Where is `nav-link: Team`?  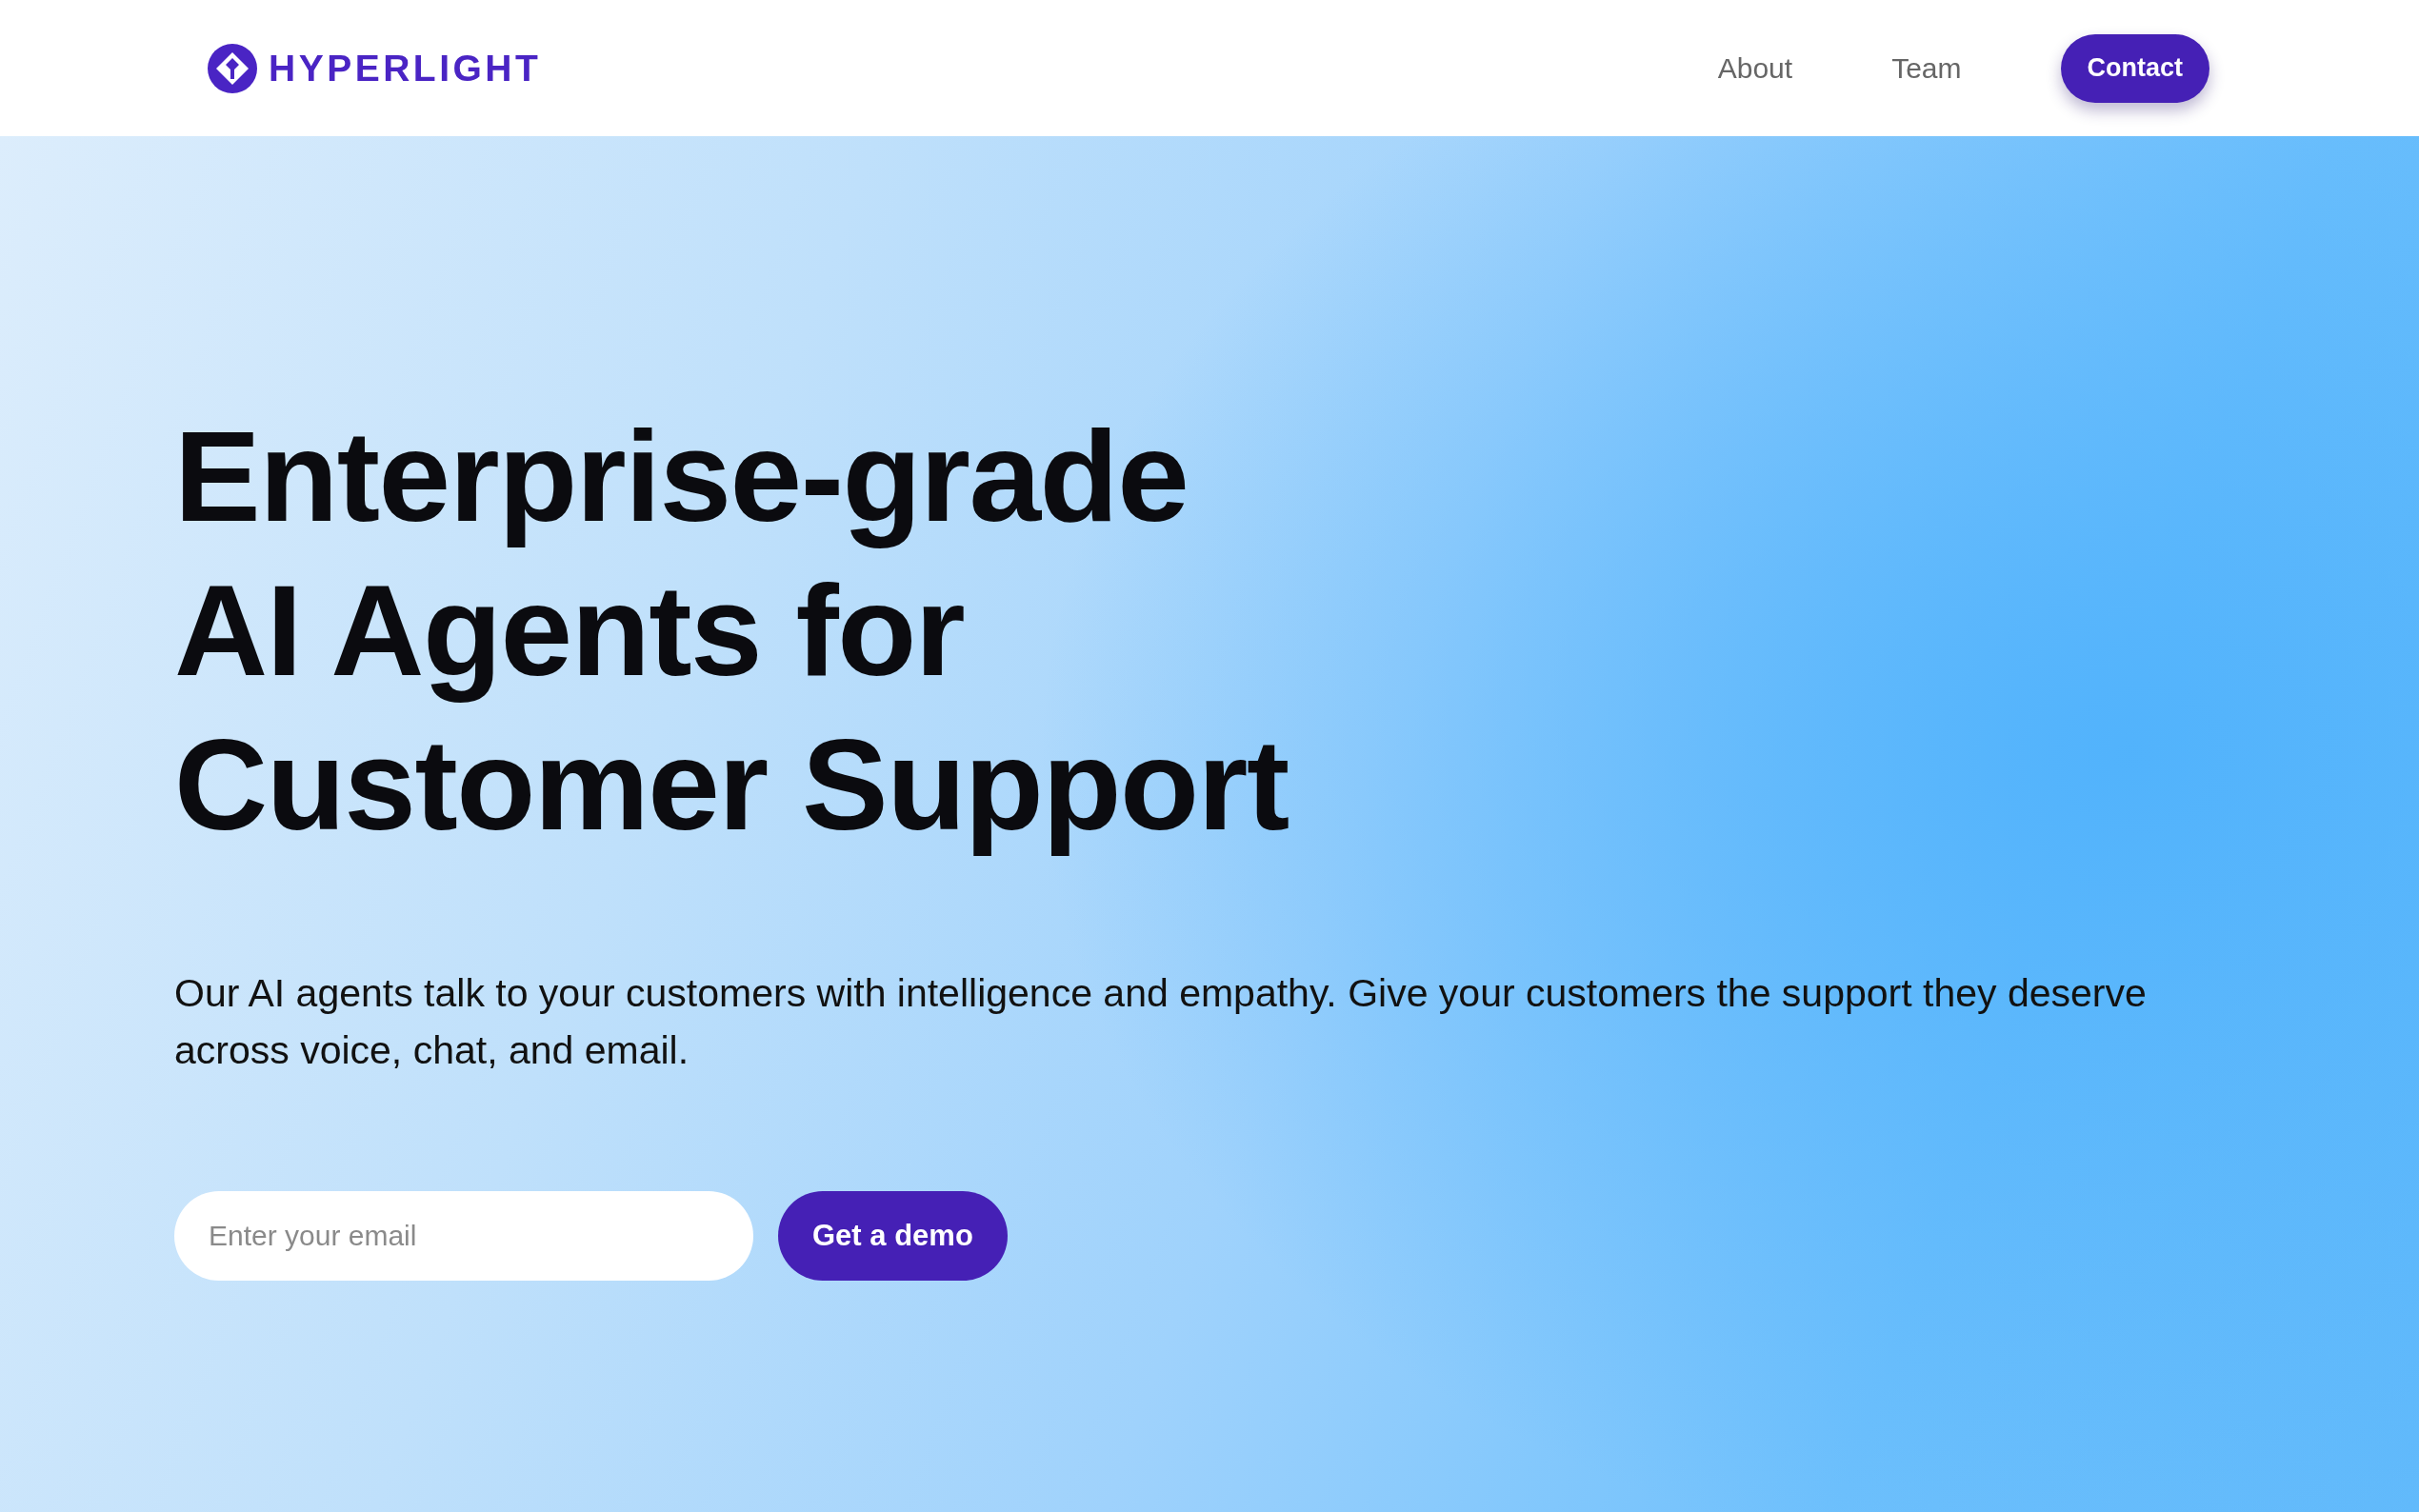
nav-link: Team is located at coordinates (1926, 68).